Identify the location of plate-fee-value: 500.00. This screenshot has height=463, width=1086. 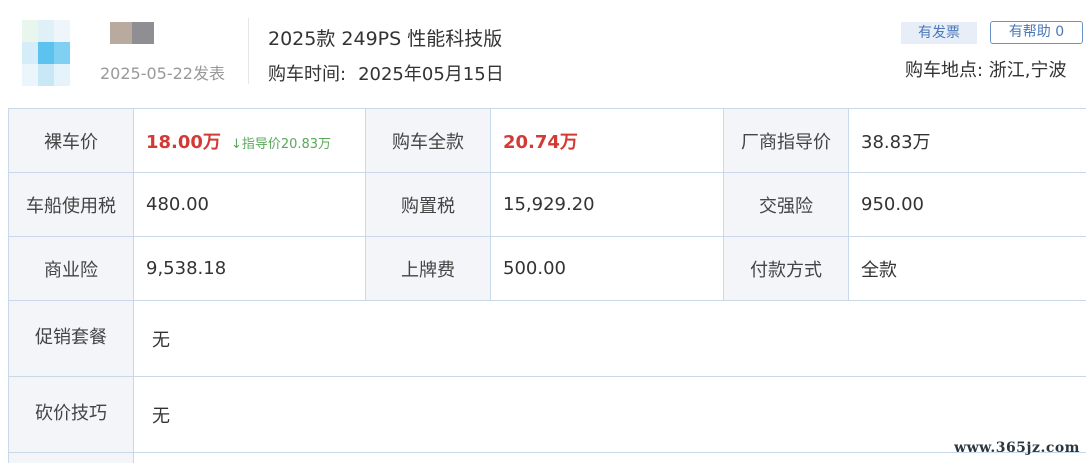
(607, 268).